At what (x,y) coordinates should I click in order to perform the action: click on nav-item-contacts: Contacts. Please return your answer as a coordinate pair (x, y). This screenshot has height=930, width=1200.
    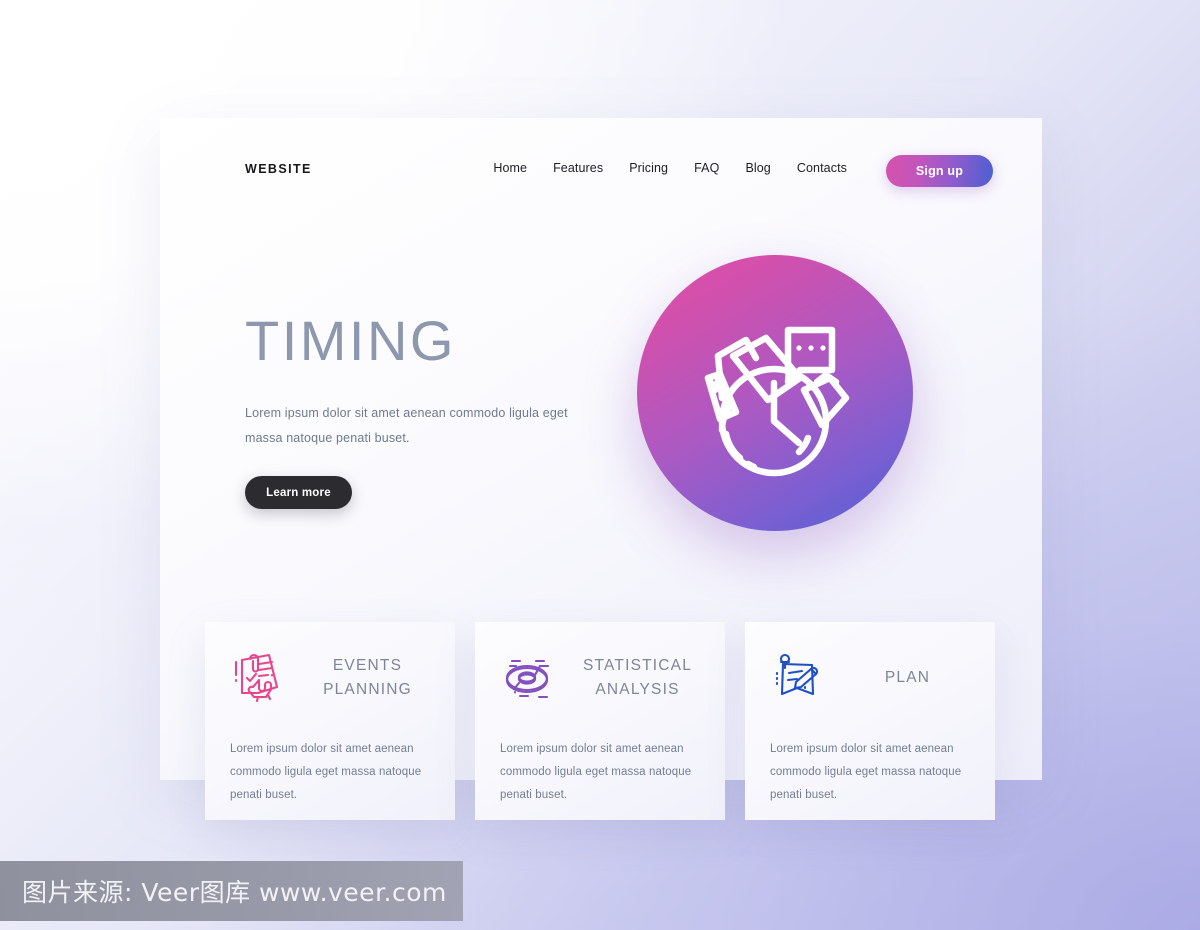
    Looking at the image, I should click on (822, 168).